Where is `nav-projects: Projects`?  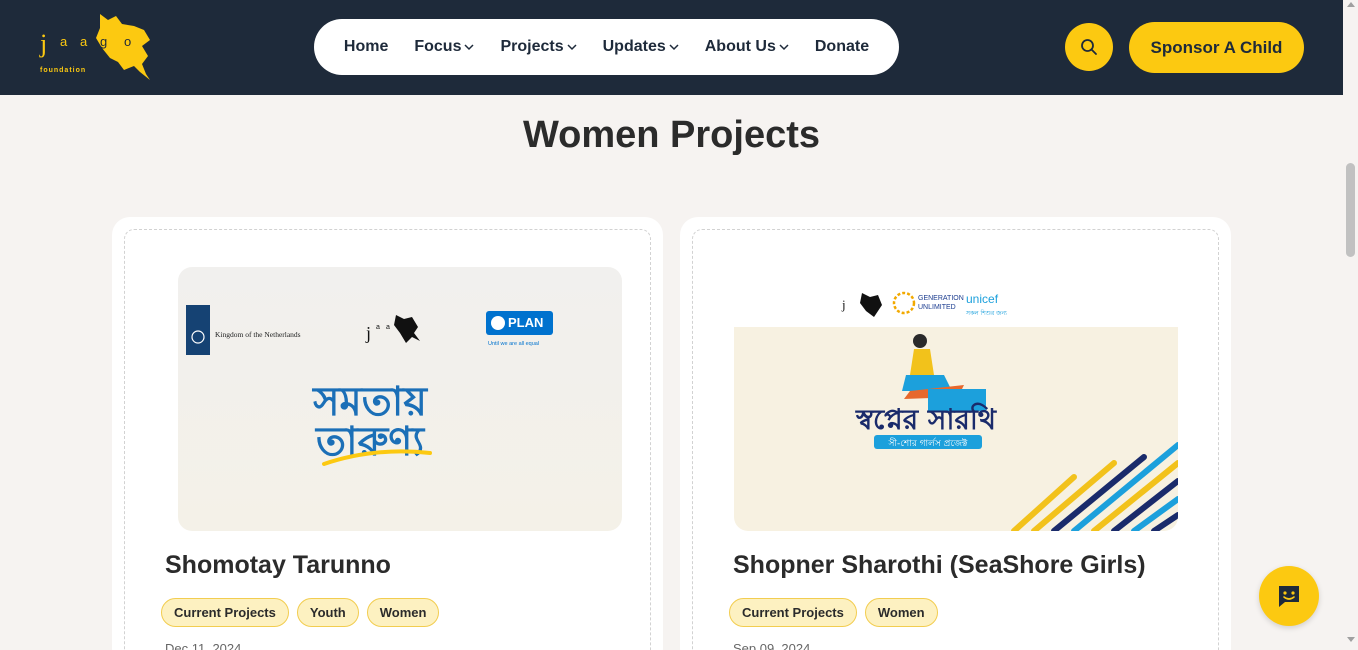
nav-projects: Projects is located at coordinates (538, 47).